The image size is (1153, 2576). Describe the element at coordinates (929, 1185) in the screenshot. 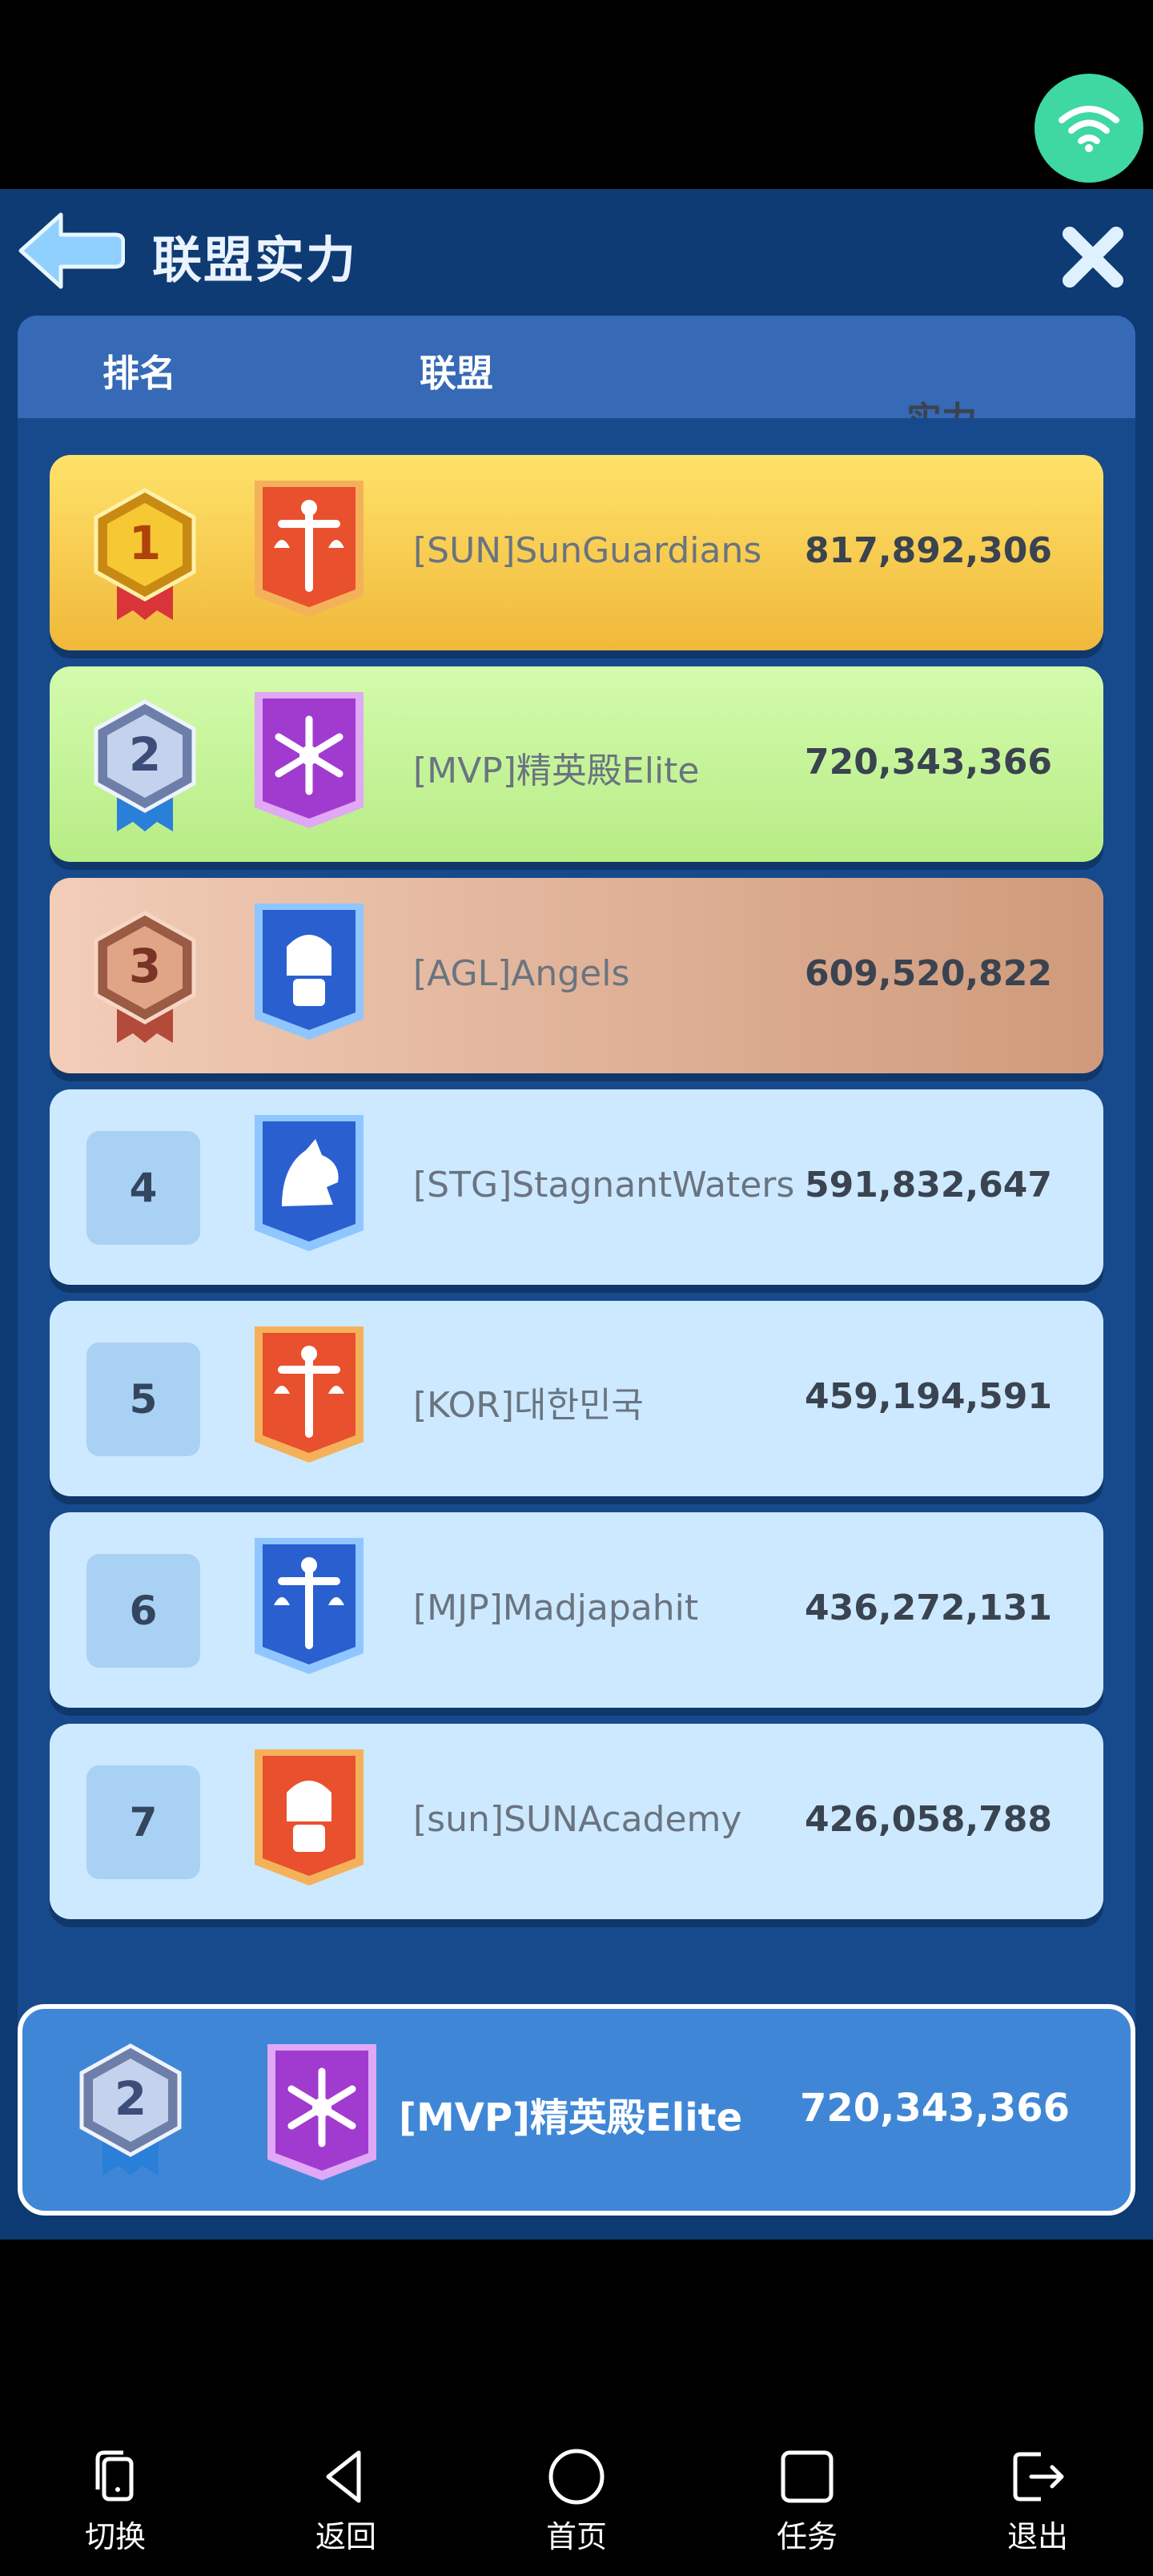

I see `alliance-power: 591,832,647` at that location.